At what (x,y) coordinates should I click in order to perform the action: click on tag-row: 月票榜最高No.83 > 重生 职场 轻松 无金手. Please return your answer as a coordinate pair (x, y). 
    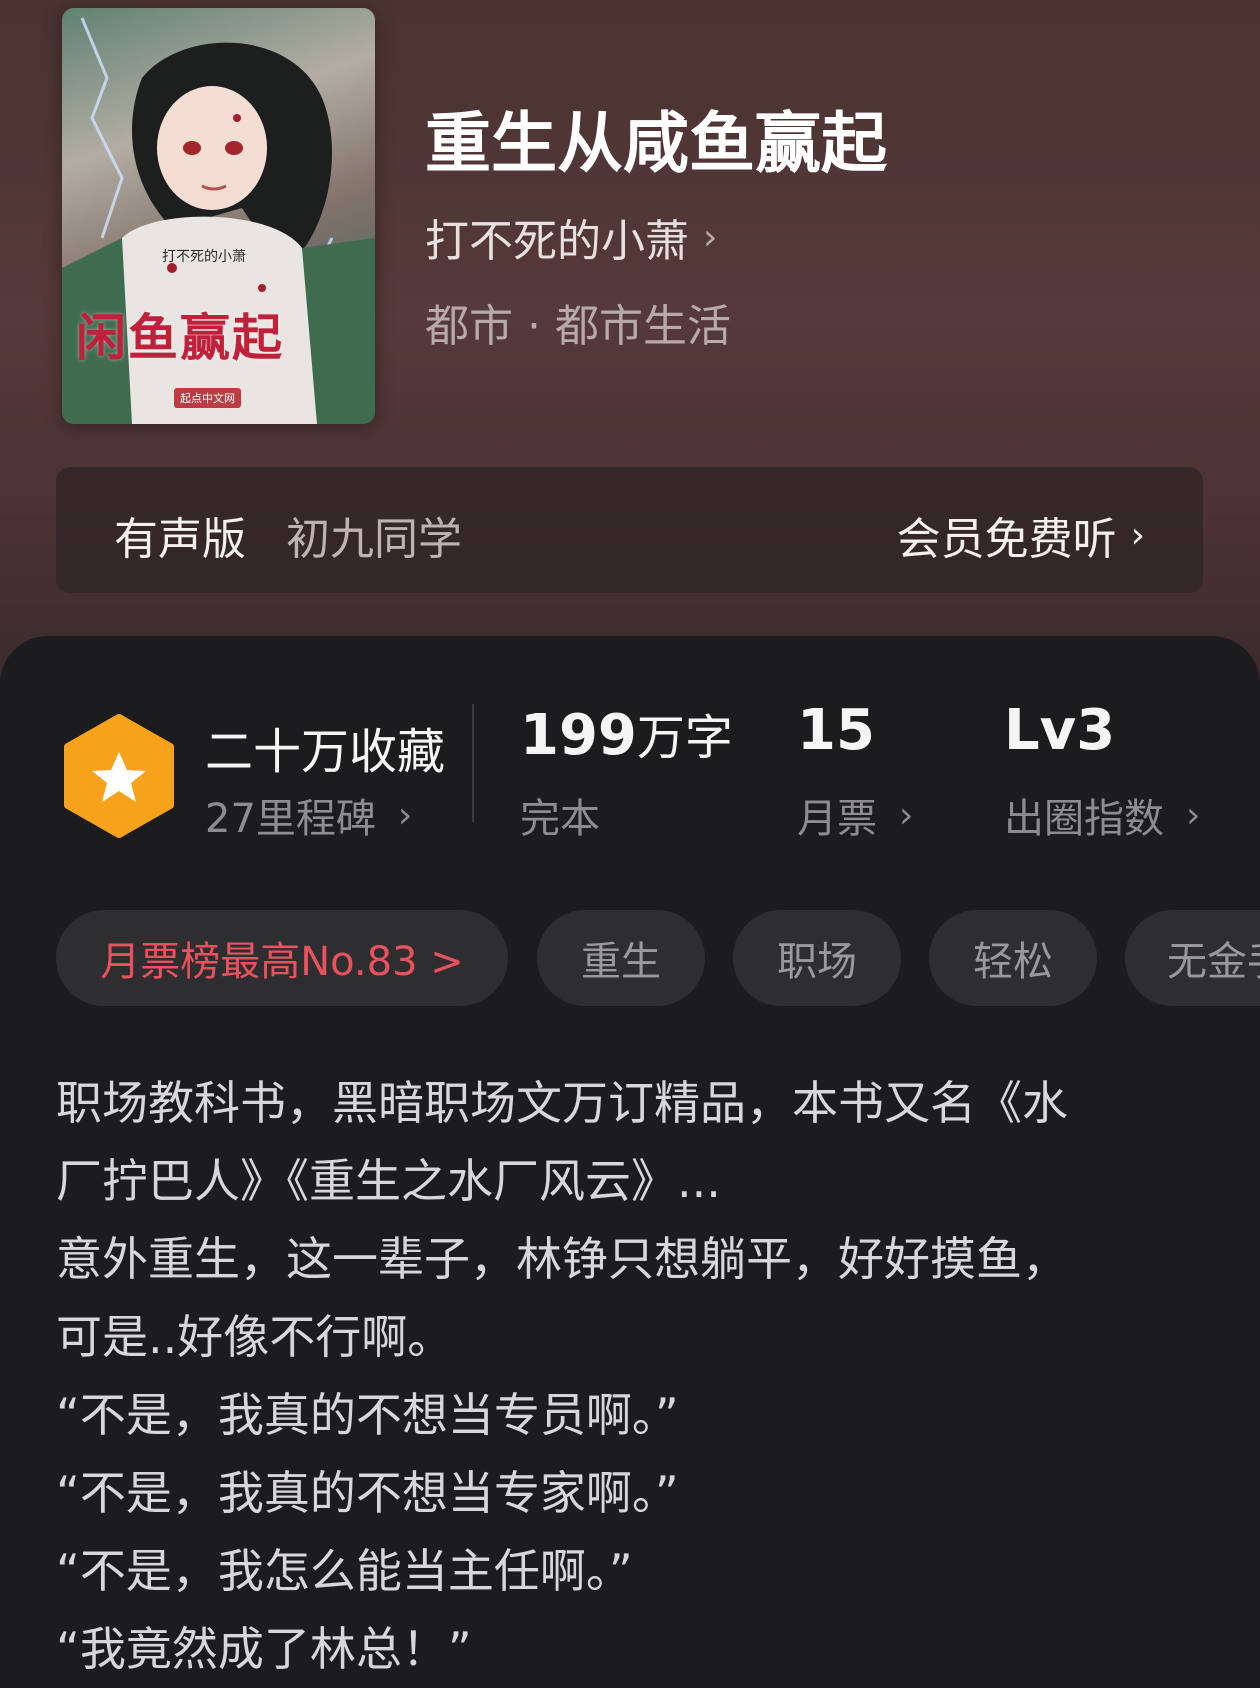
    Looking at the image, I should click on (630, 960).